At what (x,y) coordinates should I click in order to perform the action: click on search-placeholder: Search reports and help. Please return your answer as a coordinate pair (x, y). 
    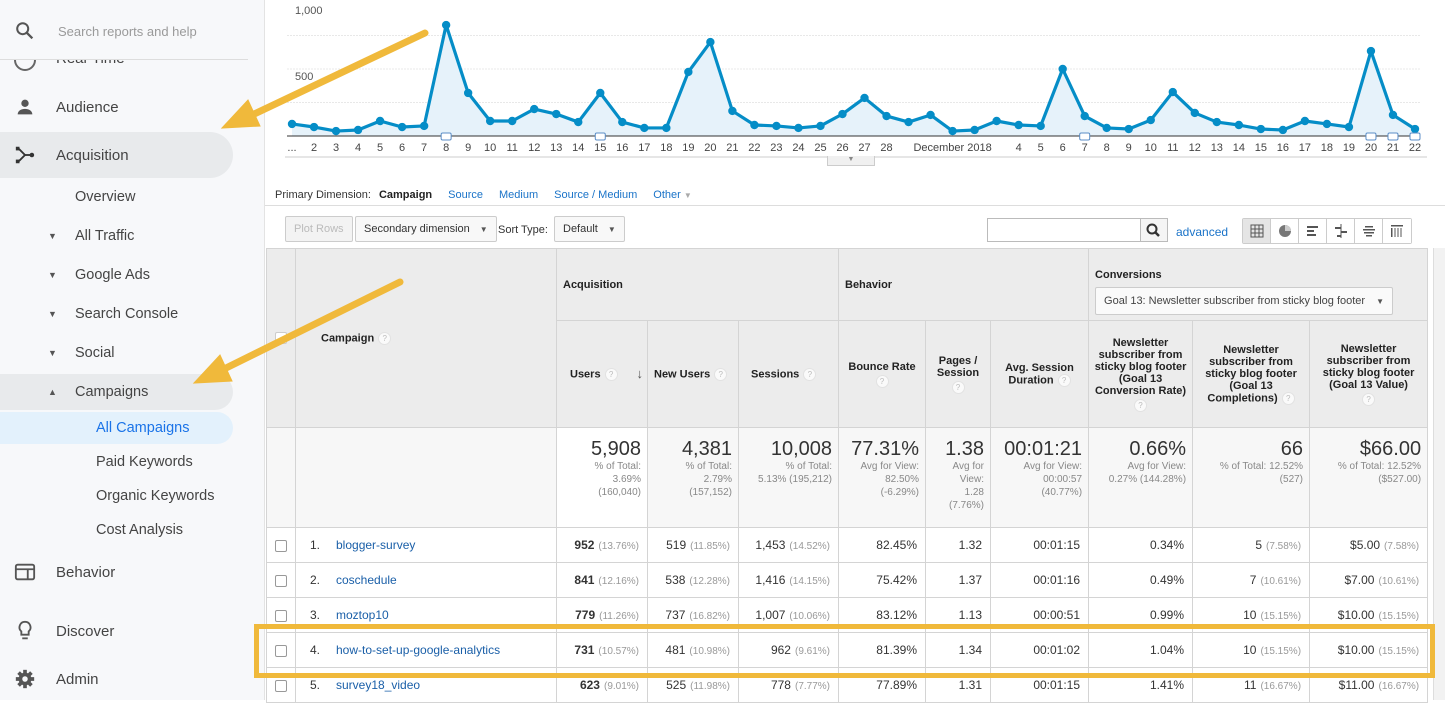
    Looking at the image, I should click on (127, 31).